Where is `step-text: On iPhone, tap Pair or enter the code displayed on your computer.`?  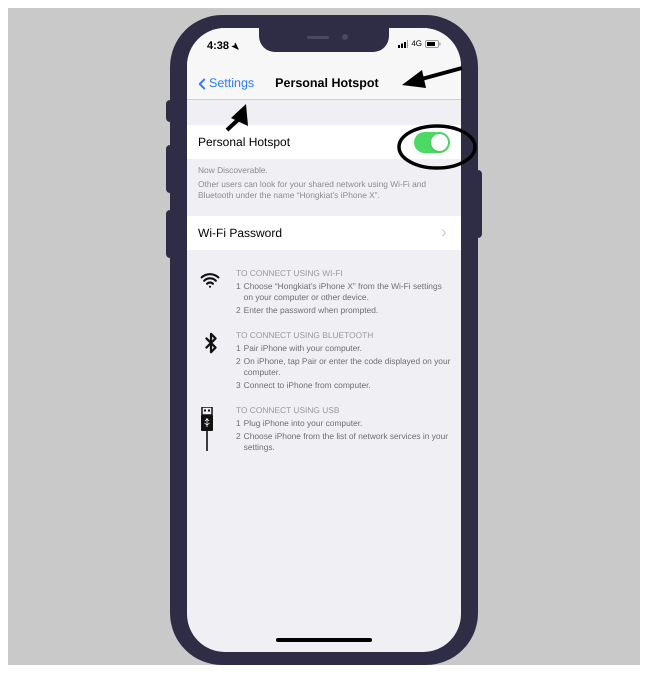 step-text: On iPhone, tap Pair or enter the code displayed on your computer. is located at coordinates (348, 367).